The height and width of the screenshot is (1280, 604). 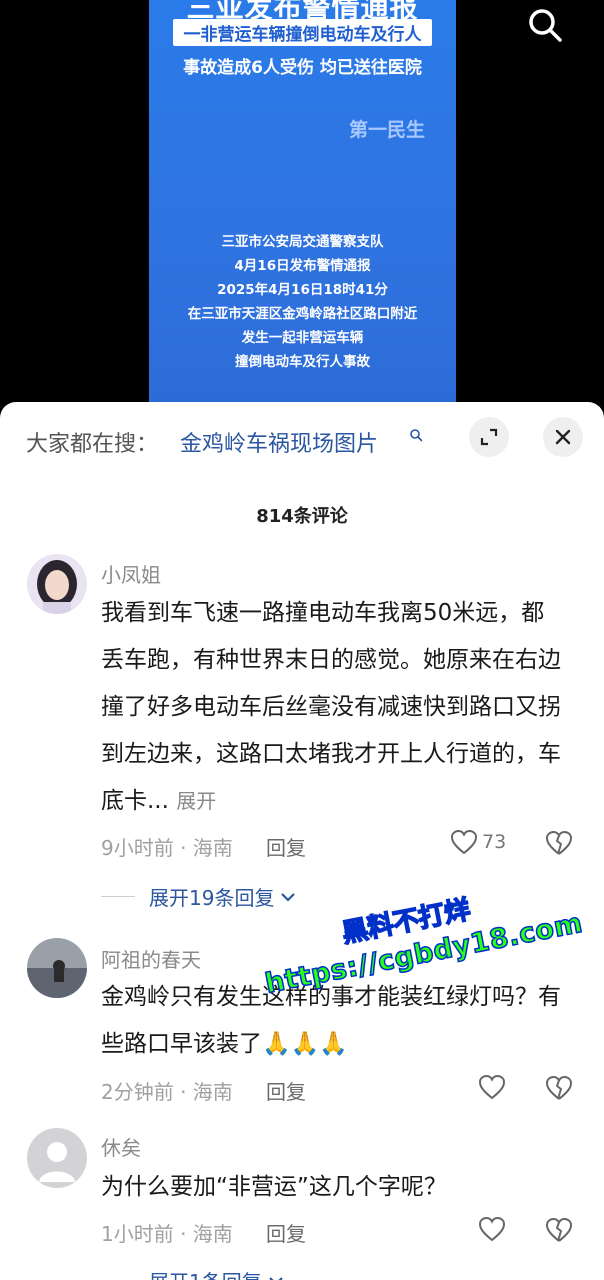 I want to click on fullscreen-button, so click(x=489, y=437).